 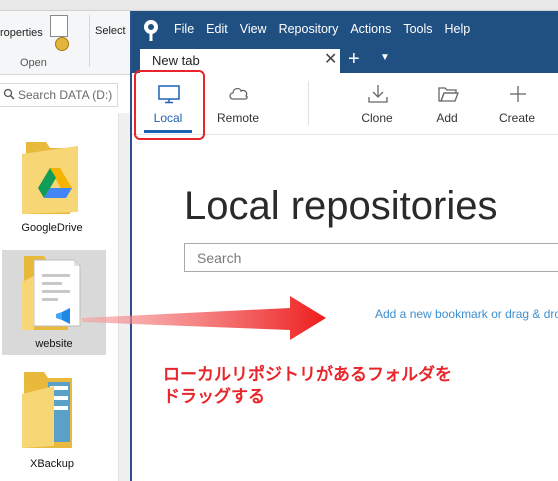 I want to click on cloud-icon, so click(x=238, y=93).